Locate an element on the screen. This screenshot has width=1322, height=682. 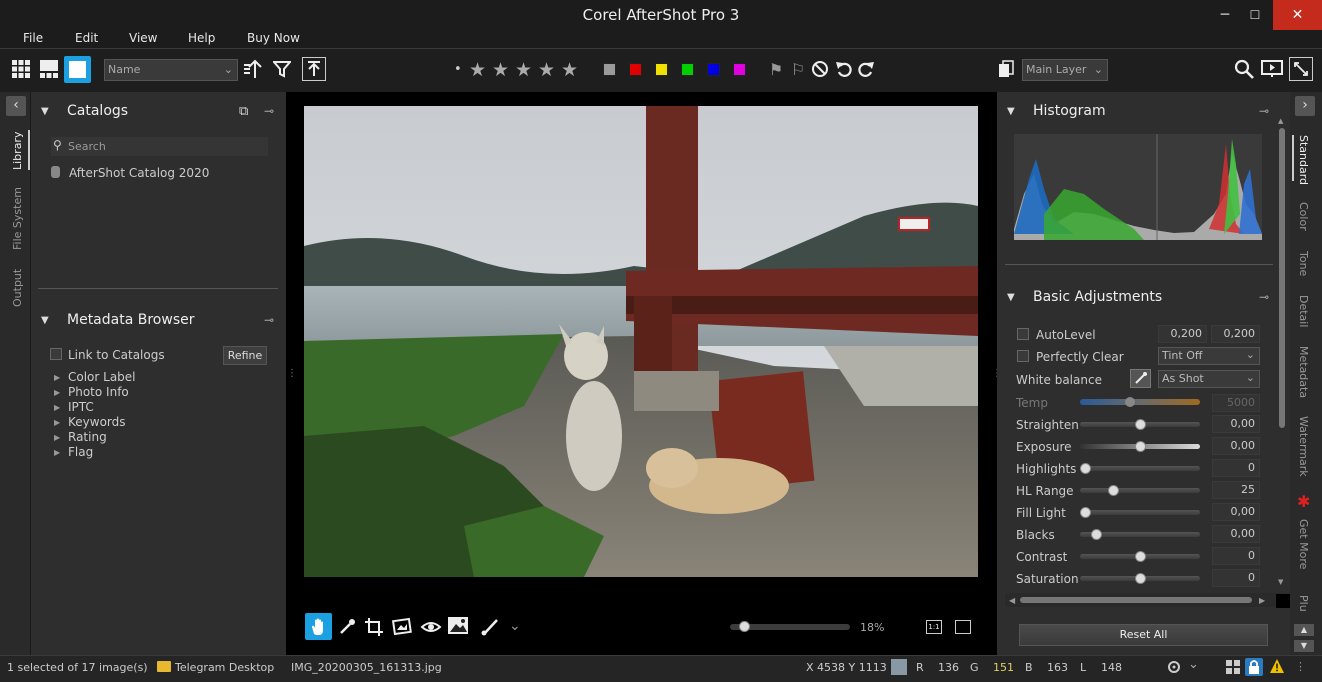
catalog-item: AfterShot Catalog 2020 is located at coordinates (139, 173).